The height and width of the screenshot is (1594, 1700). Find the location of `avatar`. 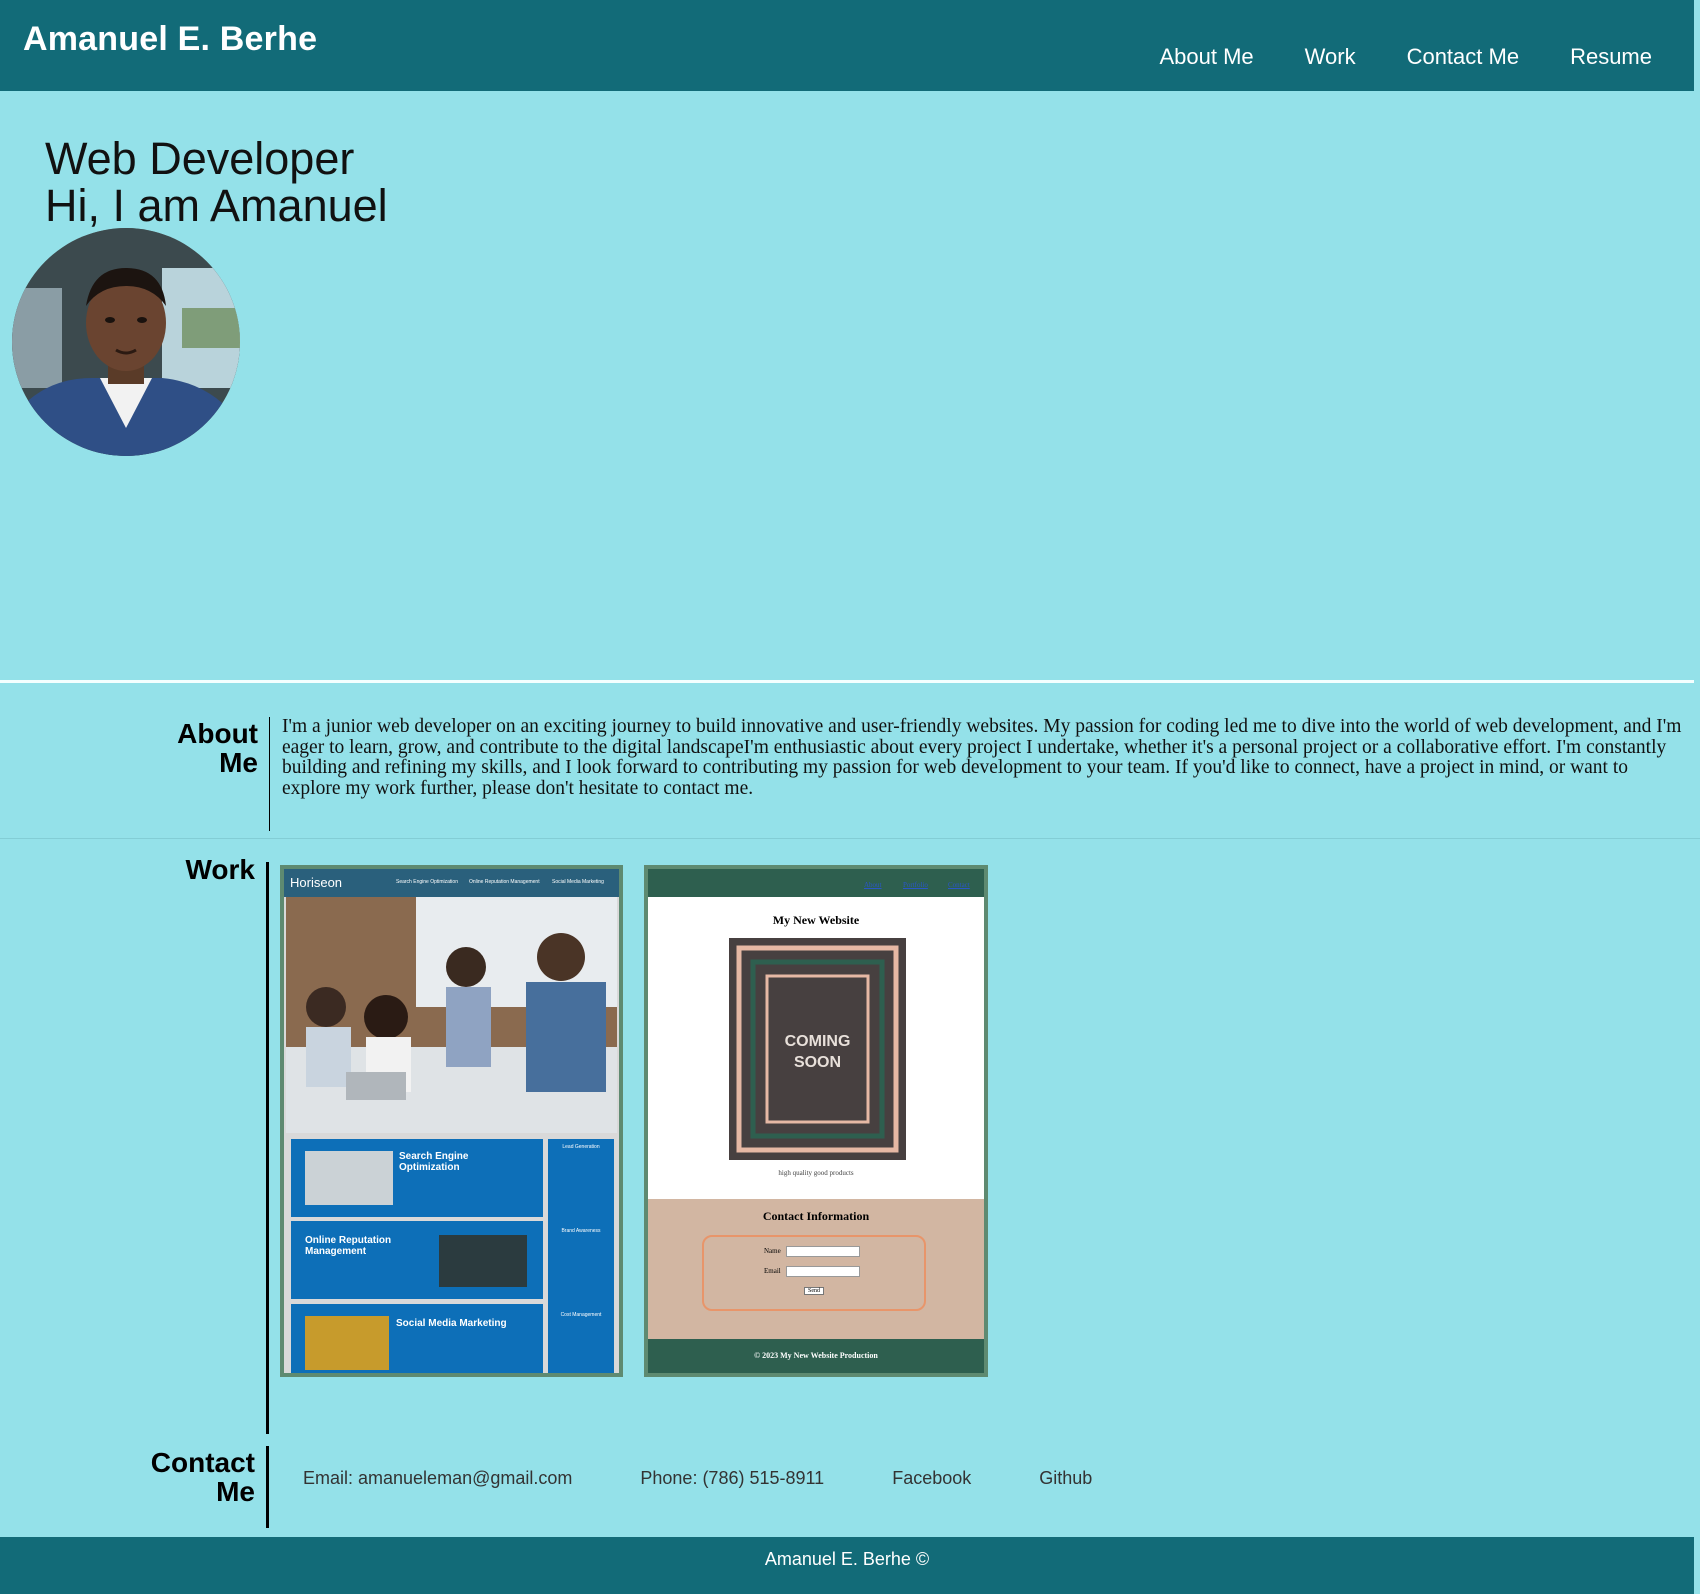

avatar is located at coordinates (126, 342).